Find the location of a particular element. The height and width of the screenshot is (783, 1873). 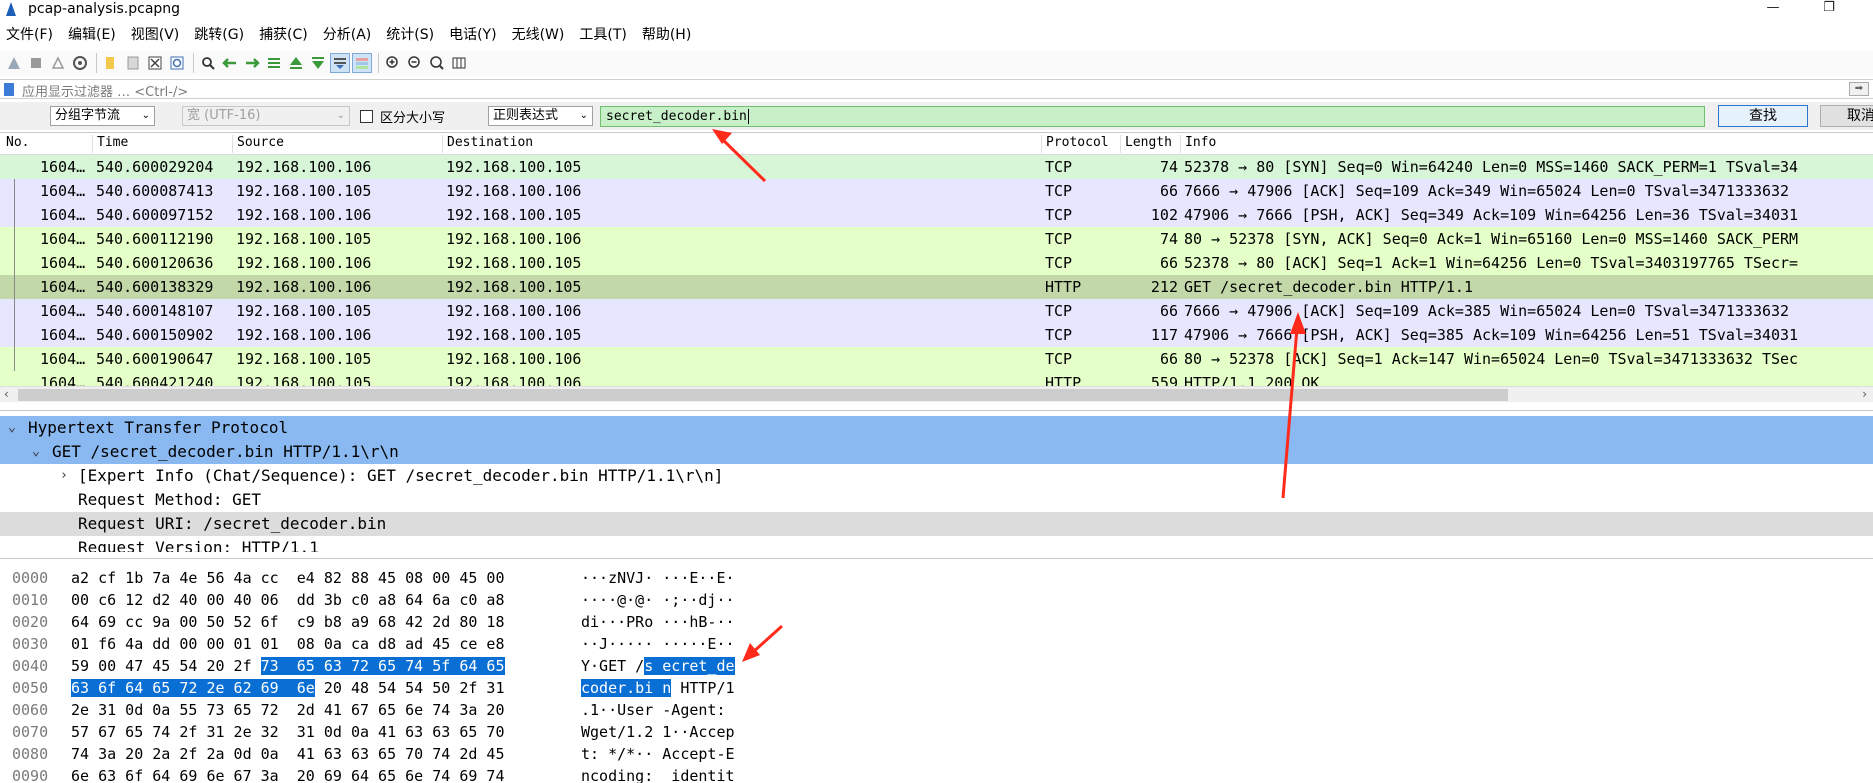

column-header-no: No. is located at coordinates (15, 144).